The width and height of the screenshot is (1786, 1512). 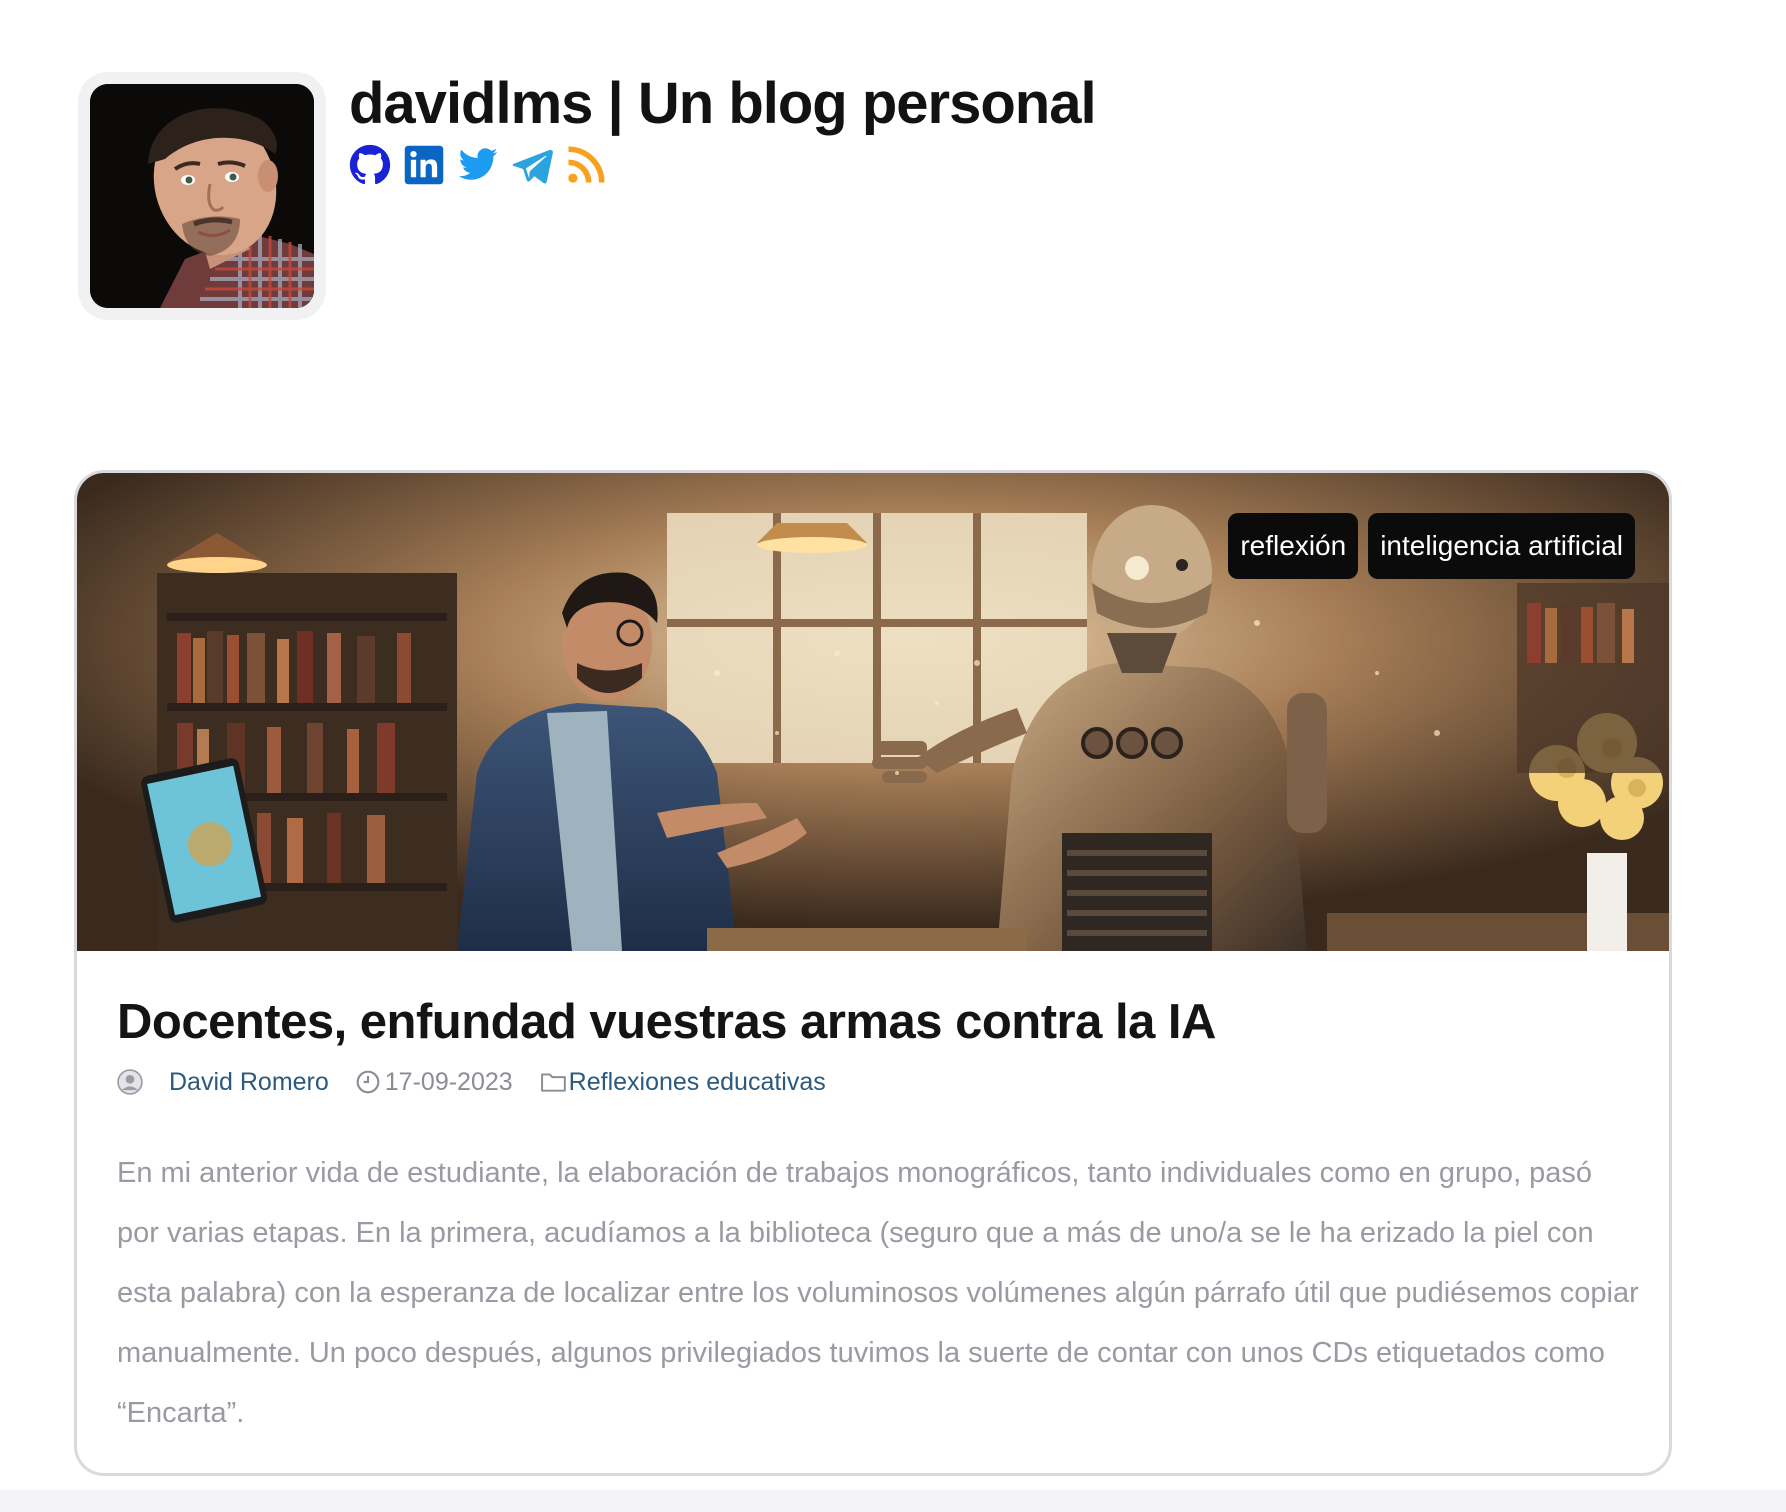 I want to click on folder-icon, so click(x=553, y=1082).